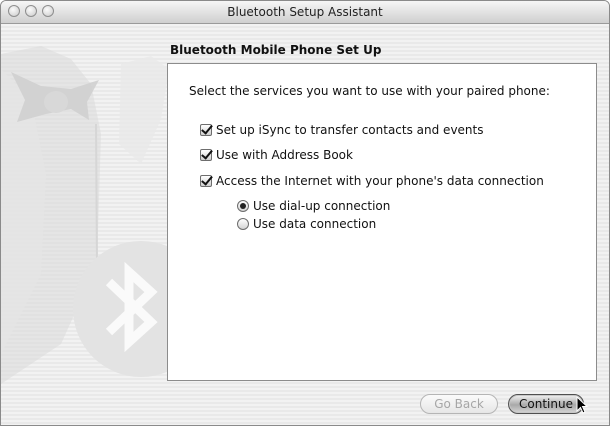 The width and height of the screenshot is (610, 426). I want to click on dialup-radio, so click(243, 206).